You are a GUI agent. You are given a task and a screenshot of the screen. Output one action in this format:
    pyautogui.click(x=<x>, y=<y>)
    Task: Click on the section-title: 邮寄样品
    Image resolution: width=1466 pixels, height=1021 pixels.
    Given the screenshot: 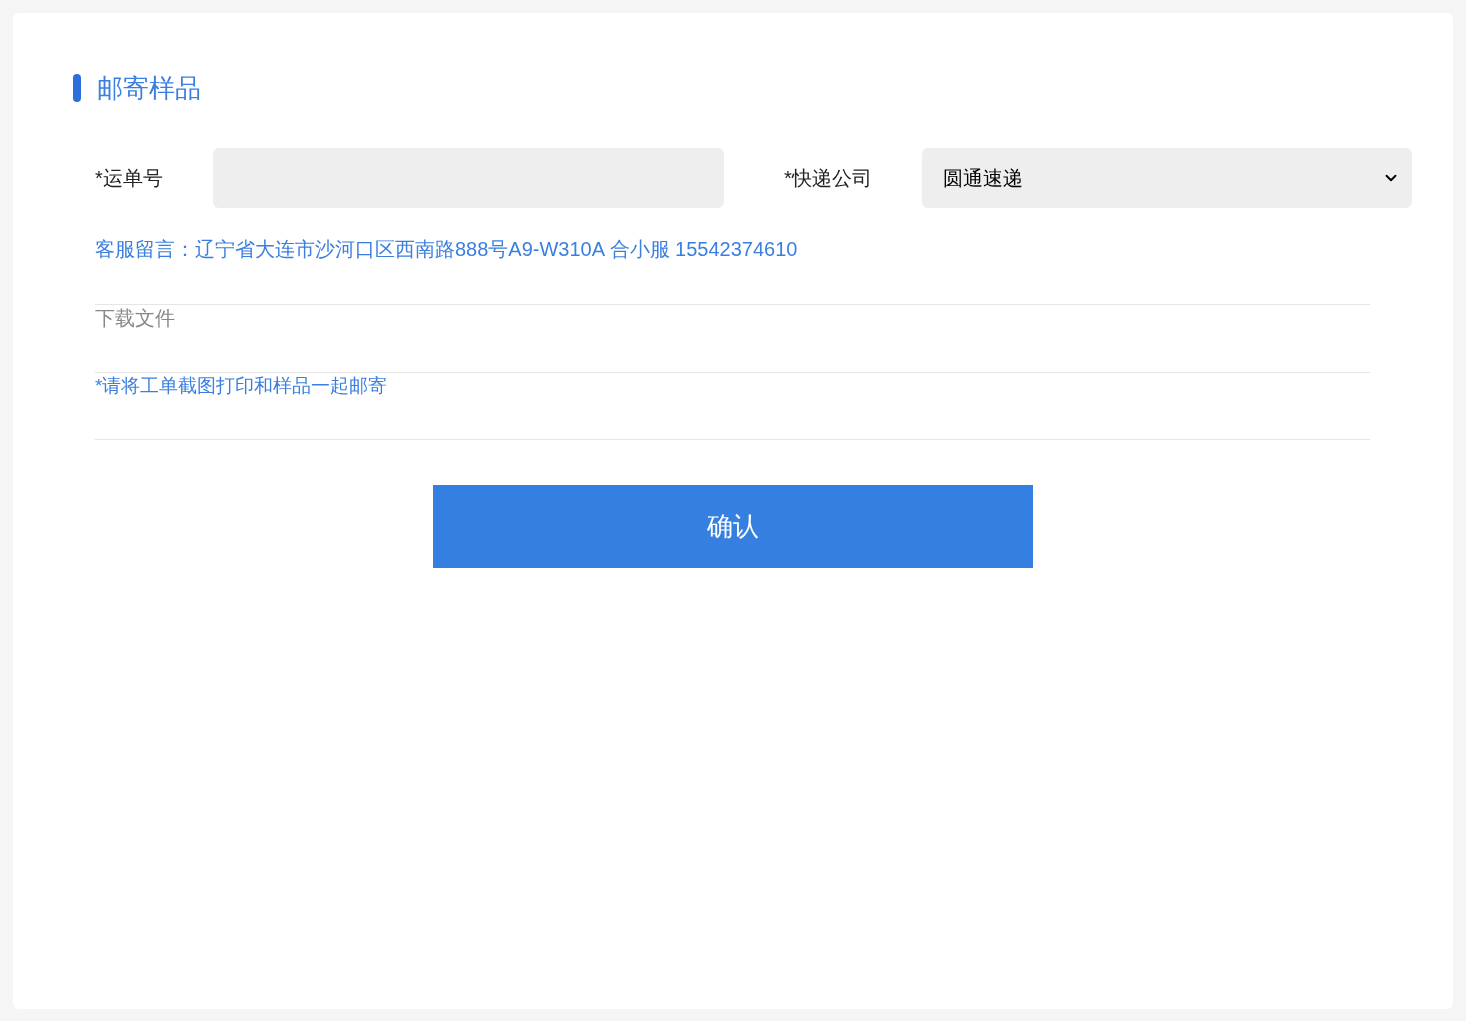 What is the action you would take?
    pyautogui.click(x=149, y=88)
    